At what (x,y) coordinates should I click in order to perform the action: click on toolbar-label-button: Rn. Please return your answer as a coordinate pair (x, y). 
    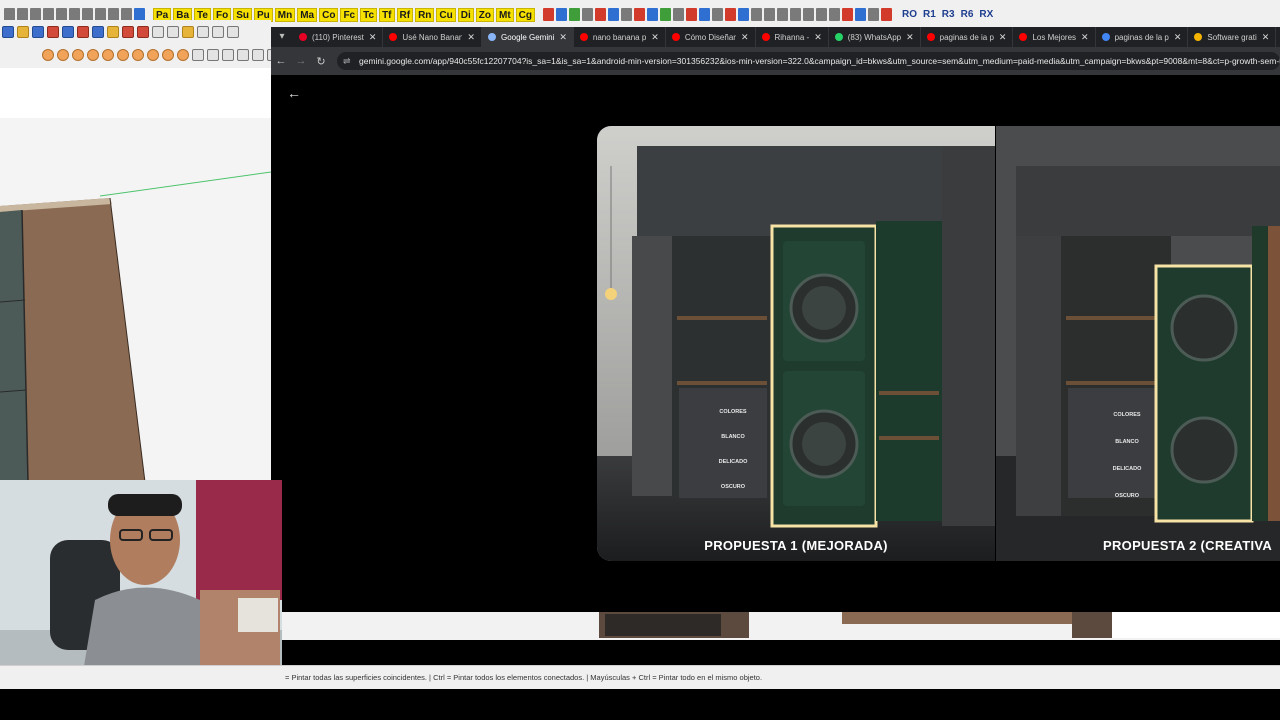
    Looking at the image, I should click on (425, 14).